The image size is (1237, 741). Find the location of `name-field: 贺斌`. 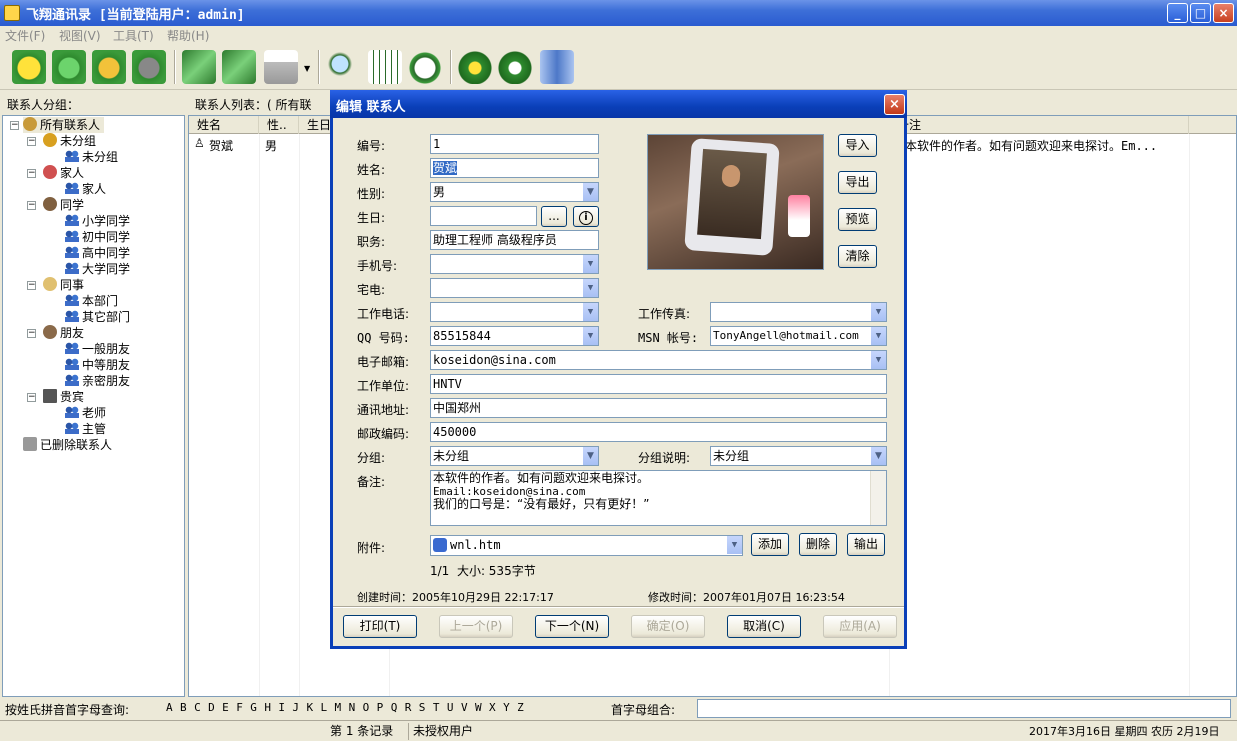

name-field: 贺斌 is located at coordinates (514, 168).